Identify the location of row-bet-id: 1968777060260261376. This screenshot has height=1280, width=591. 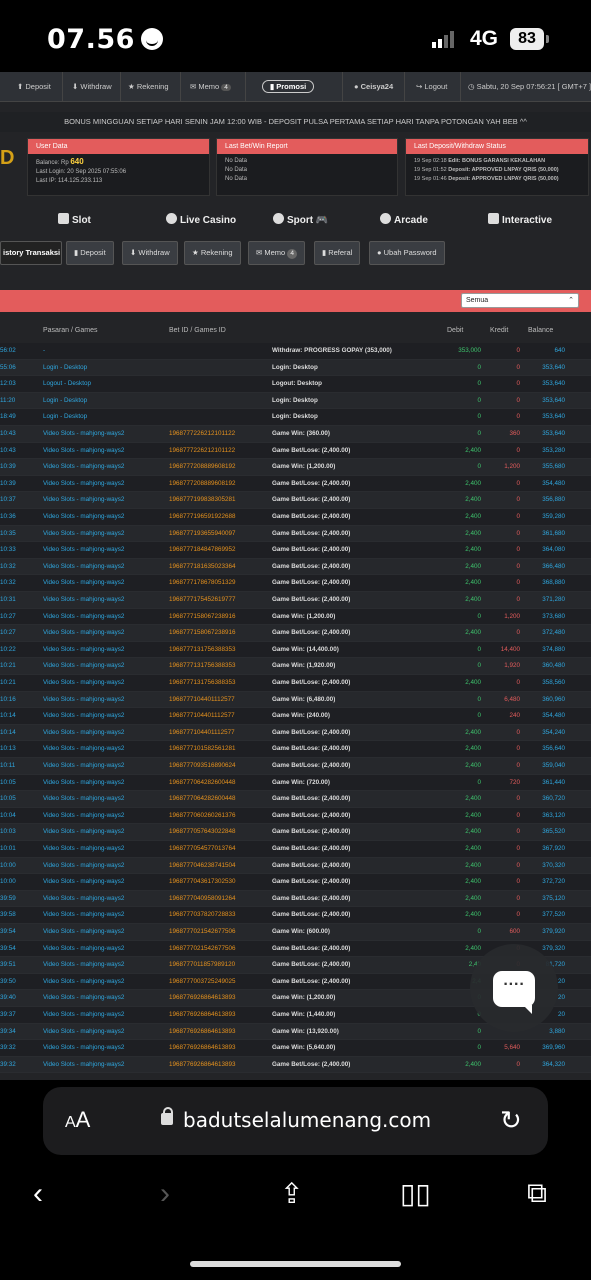
(202, 816).